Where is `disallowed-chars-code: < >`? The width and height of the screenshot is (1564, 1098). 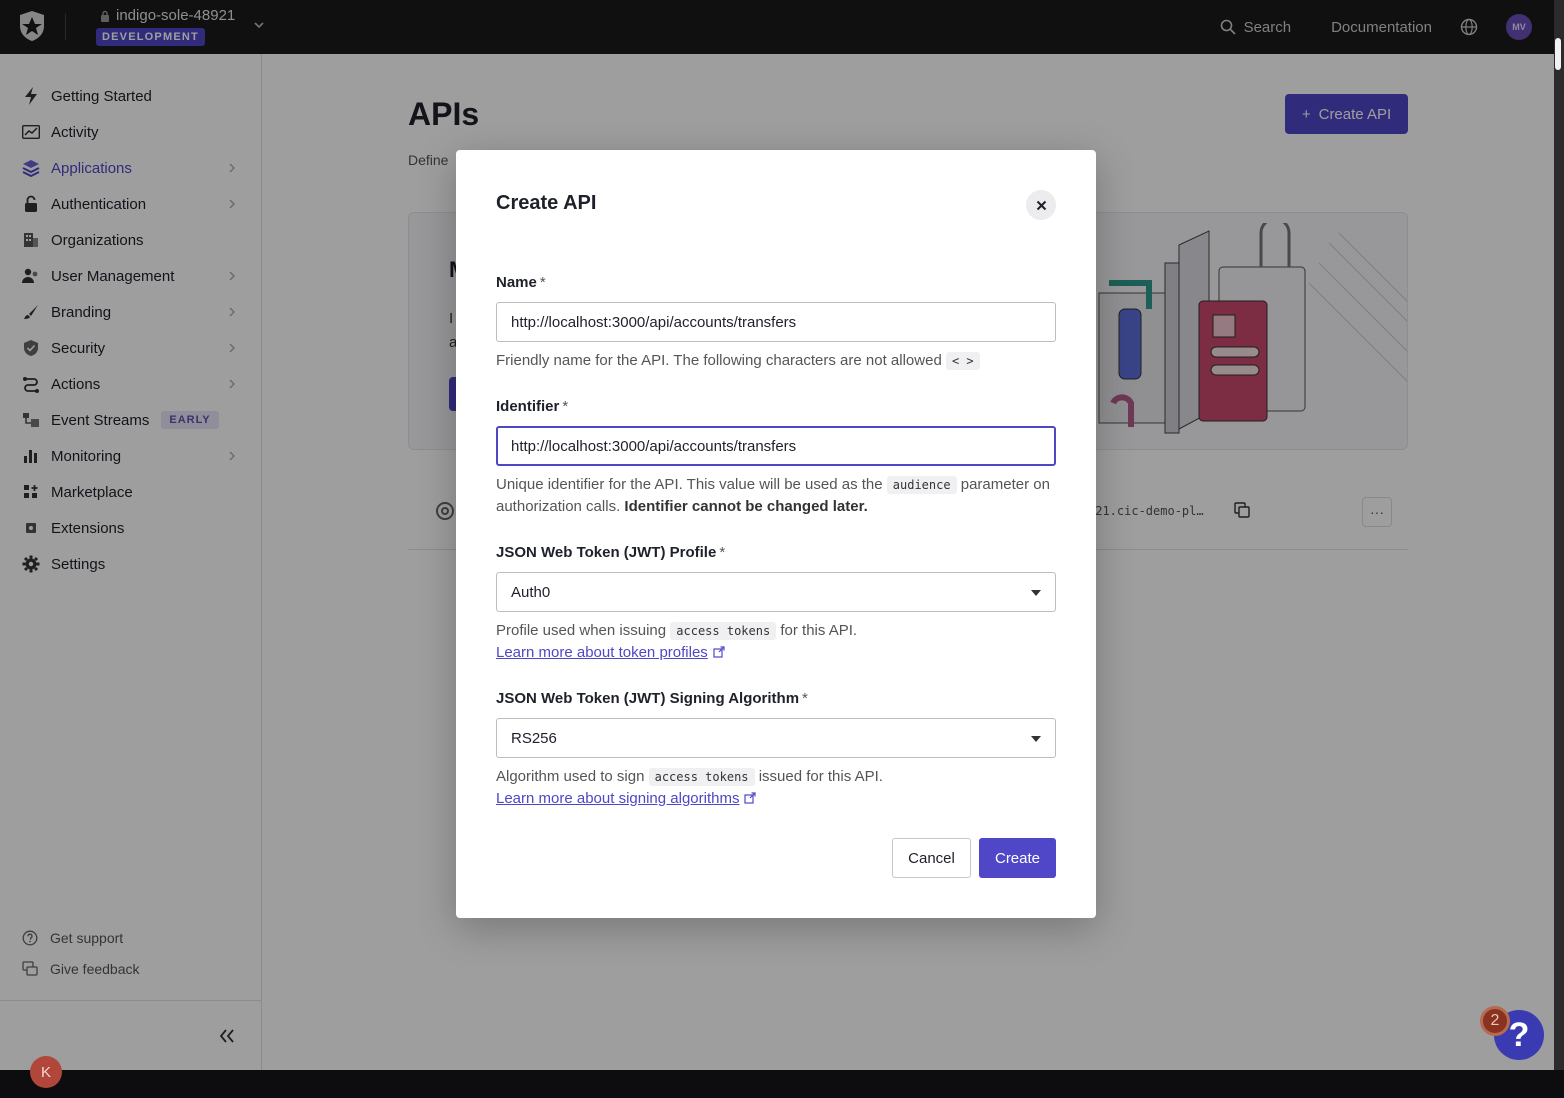
disallowed-chars-code: < > is located at coordinates (962, 361).